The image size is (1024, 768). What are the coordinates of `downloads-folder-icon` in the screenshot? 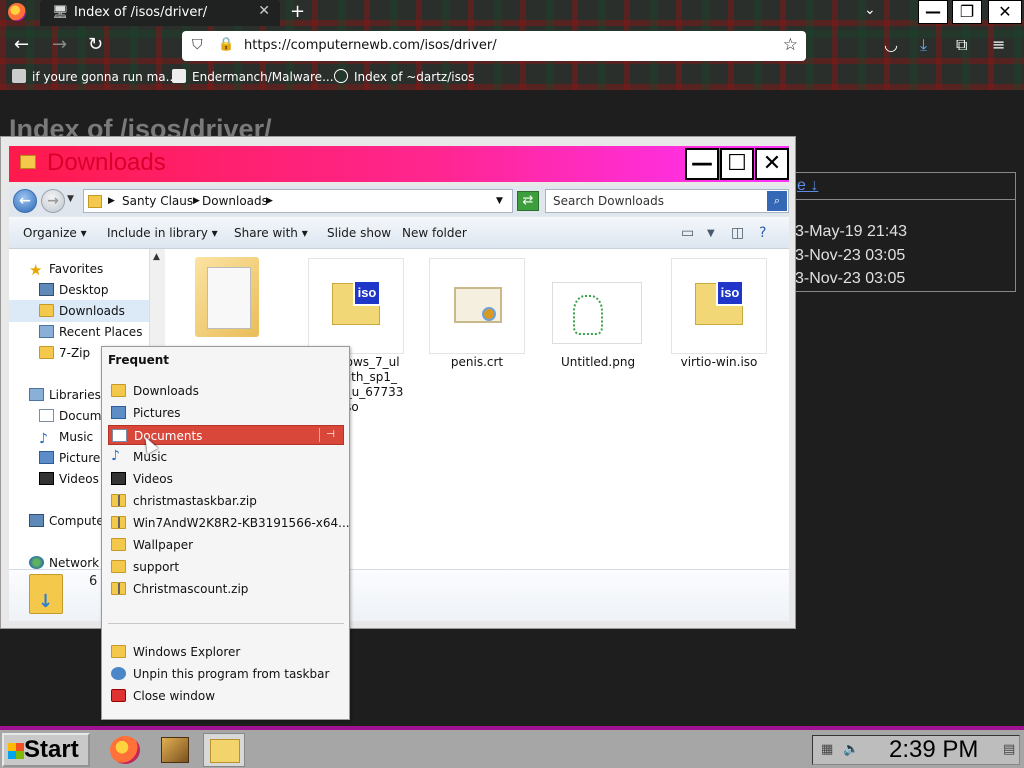 It's located at (46, 310).